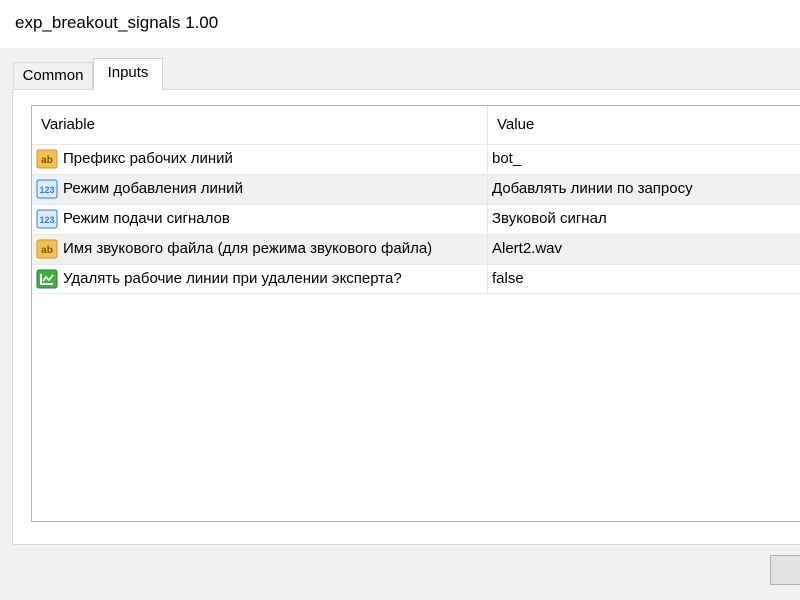 This screenshot has width=800, height=600. Describe the element at coordinates (117, 22) in the screenshot. I see `window-title: exp_breakout_signals 1.00` at that location.